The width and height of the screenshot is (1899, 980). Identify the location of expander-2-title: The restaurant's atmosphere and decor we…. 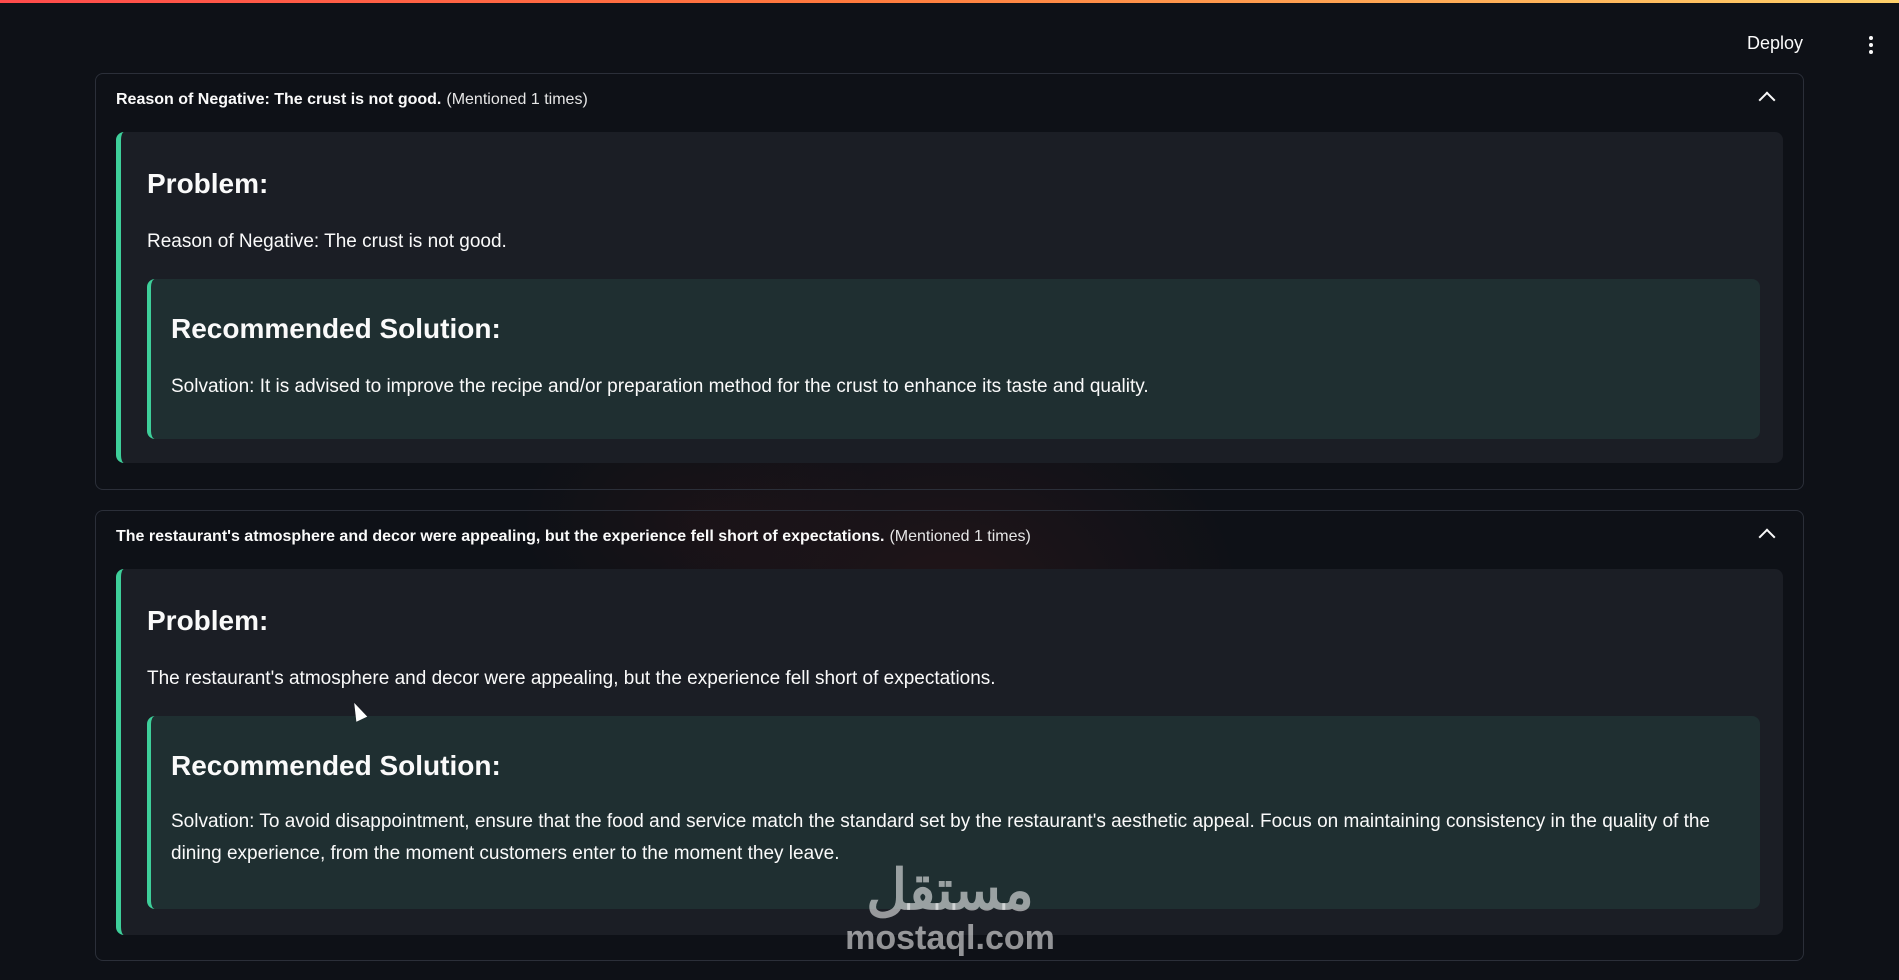
(500, 536).